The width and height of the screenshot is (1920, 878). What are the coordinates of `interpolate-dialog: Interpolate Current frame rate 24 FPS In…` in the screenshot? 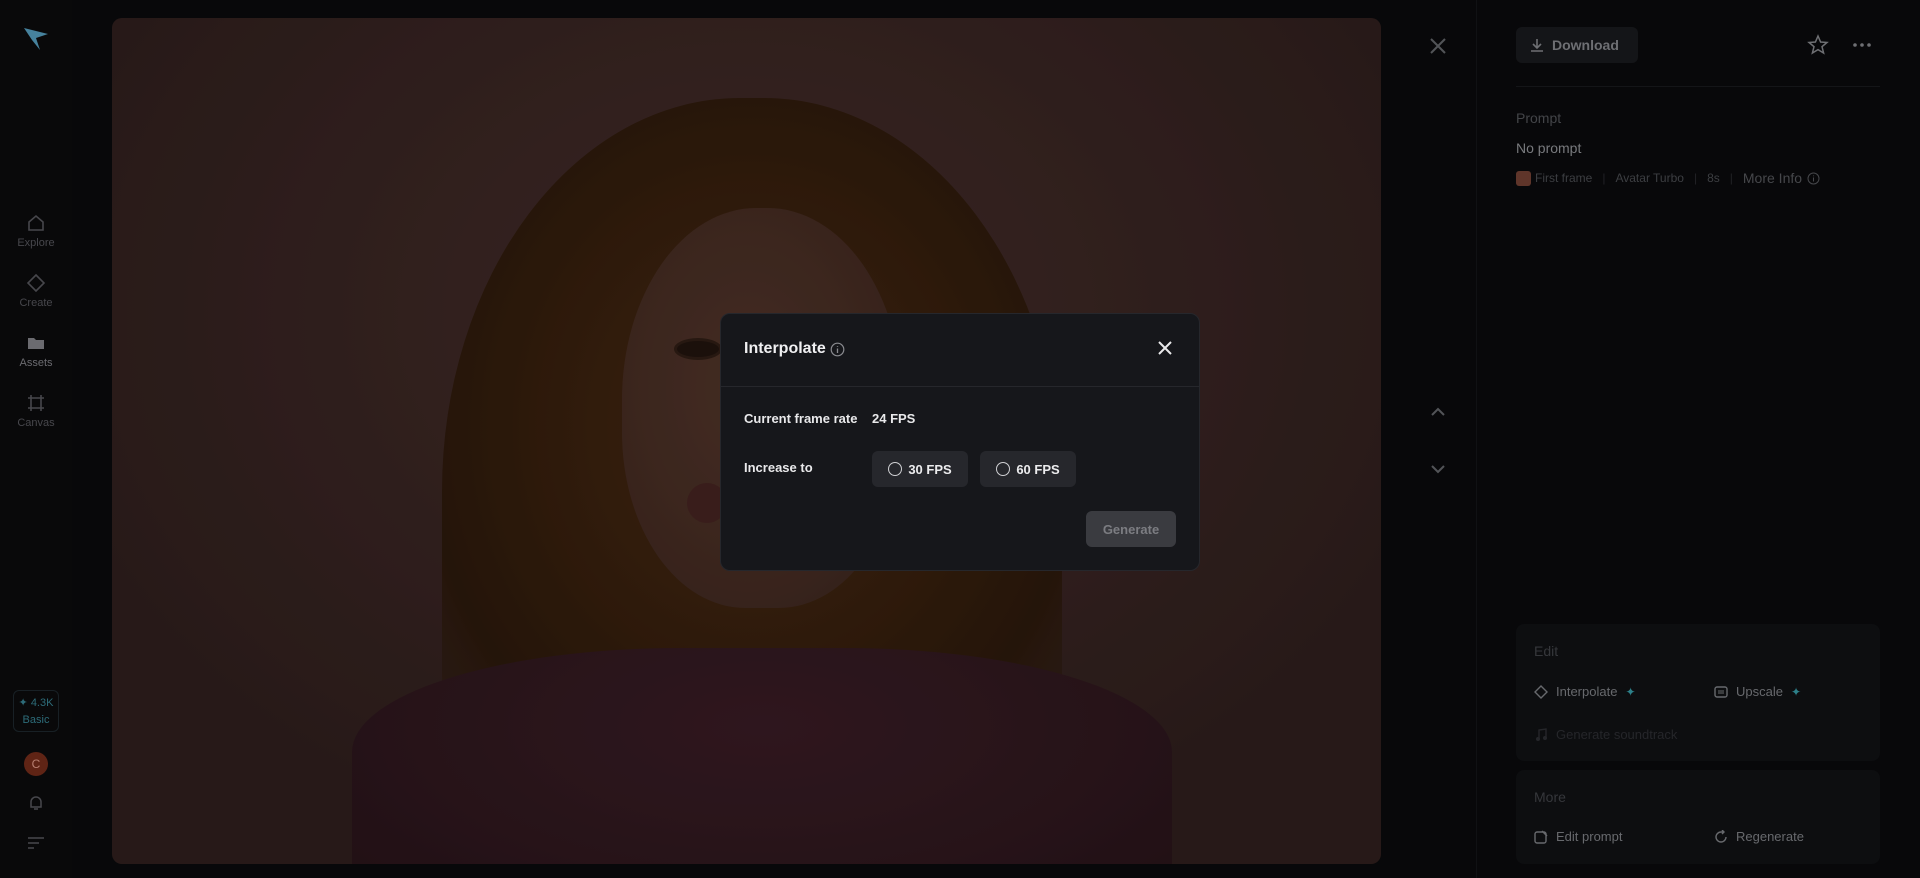 It's located at (960, 442).